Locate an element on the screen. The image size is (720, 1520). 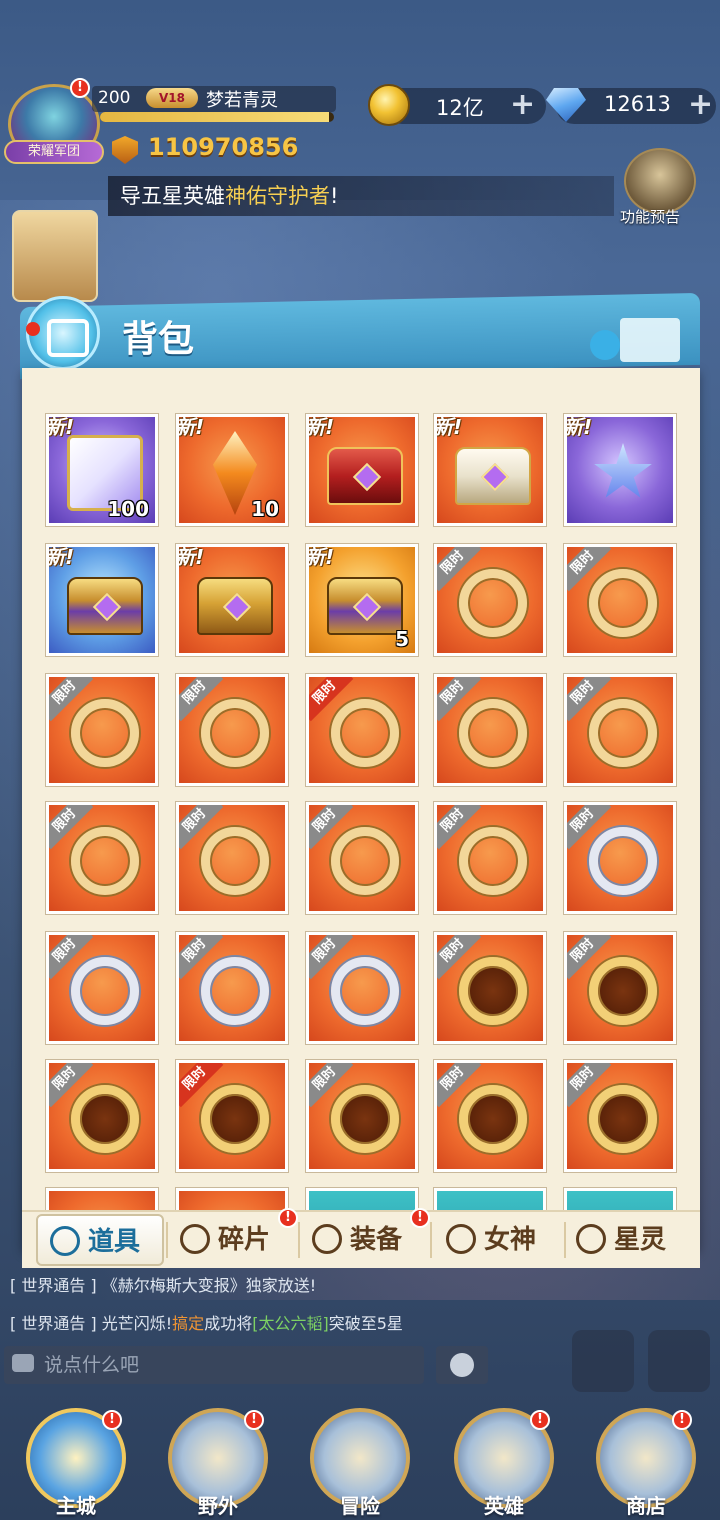
notice-banner: 导五星英雄神佑守护者! is located at coordinates (361, 196).